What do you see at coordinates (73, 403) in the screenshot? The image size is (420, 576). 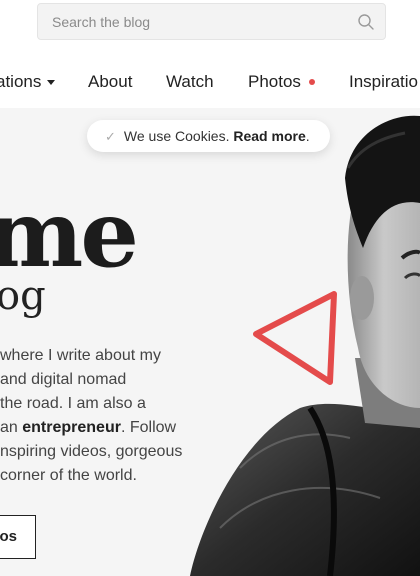 I see `description-line: the road. I am also a` at bounding box center [73, 403].